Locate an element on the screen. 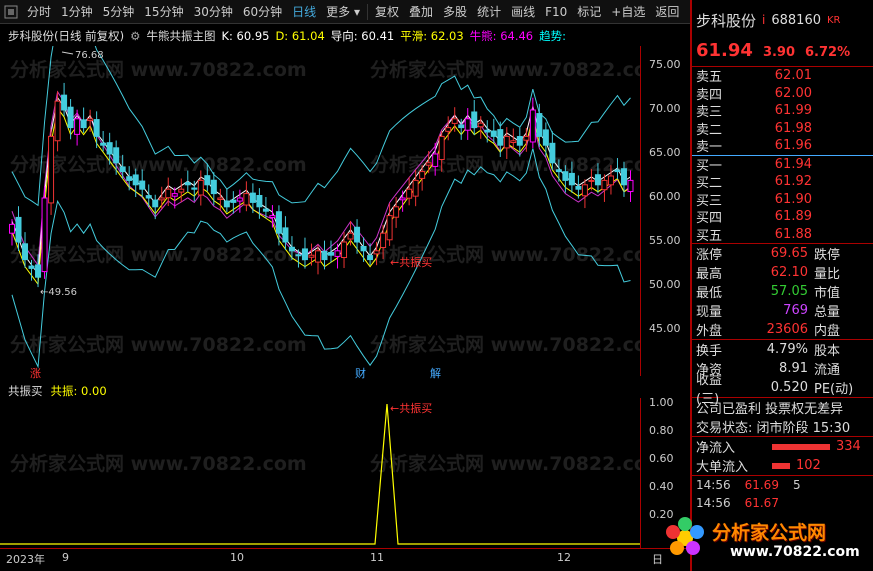  back-button: 返回 is located at coordinates (667, 12).